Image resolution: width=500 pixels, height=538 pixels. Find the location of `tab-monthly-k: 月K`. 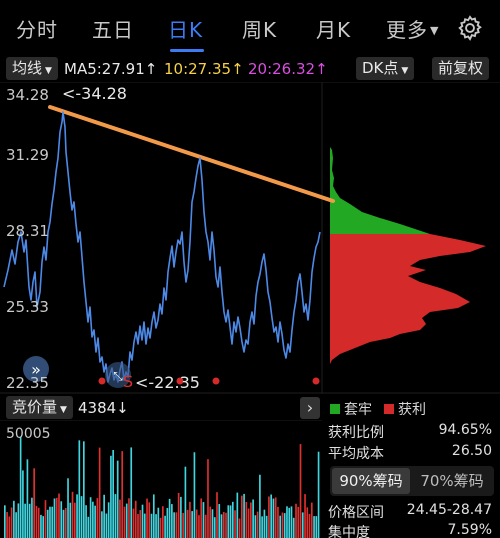

tab-monthly-k: 月K is located at coordinates (333, 28).